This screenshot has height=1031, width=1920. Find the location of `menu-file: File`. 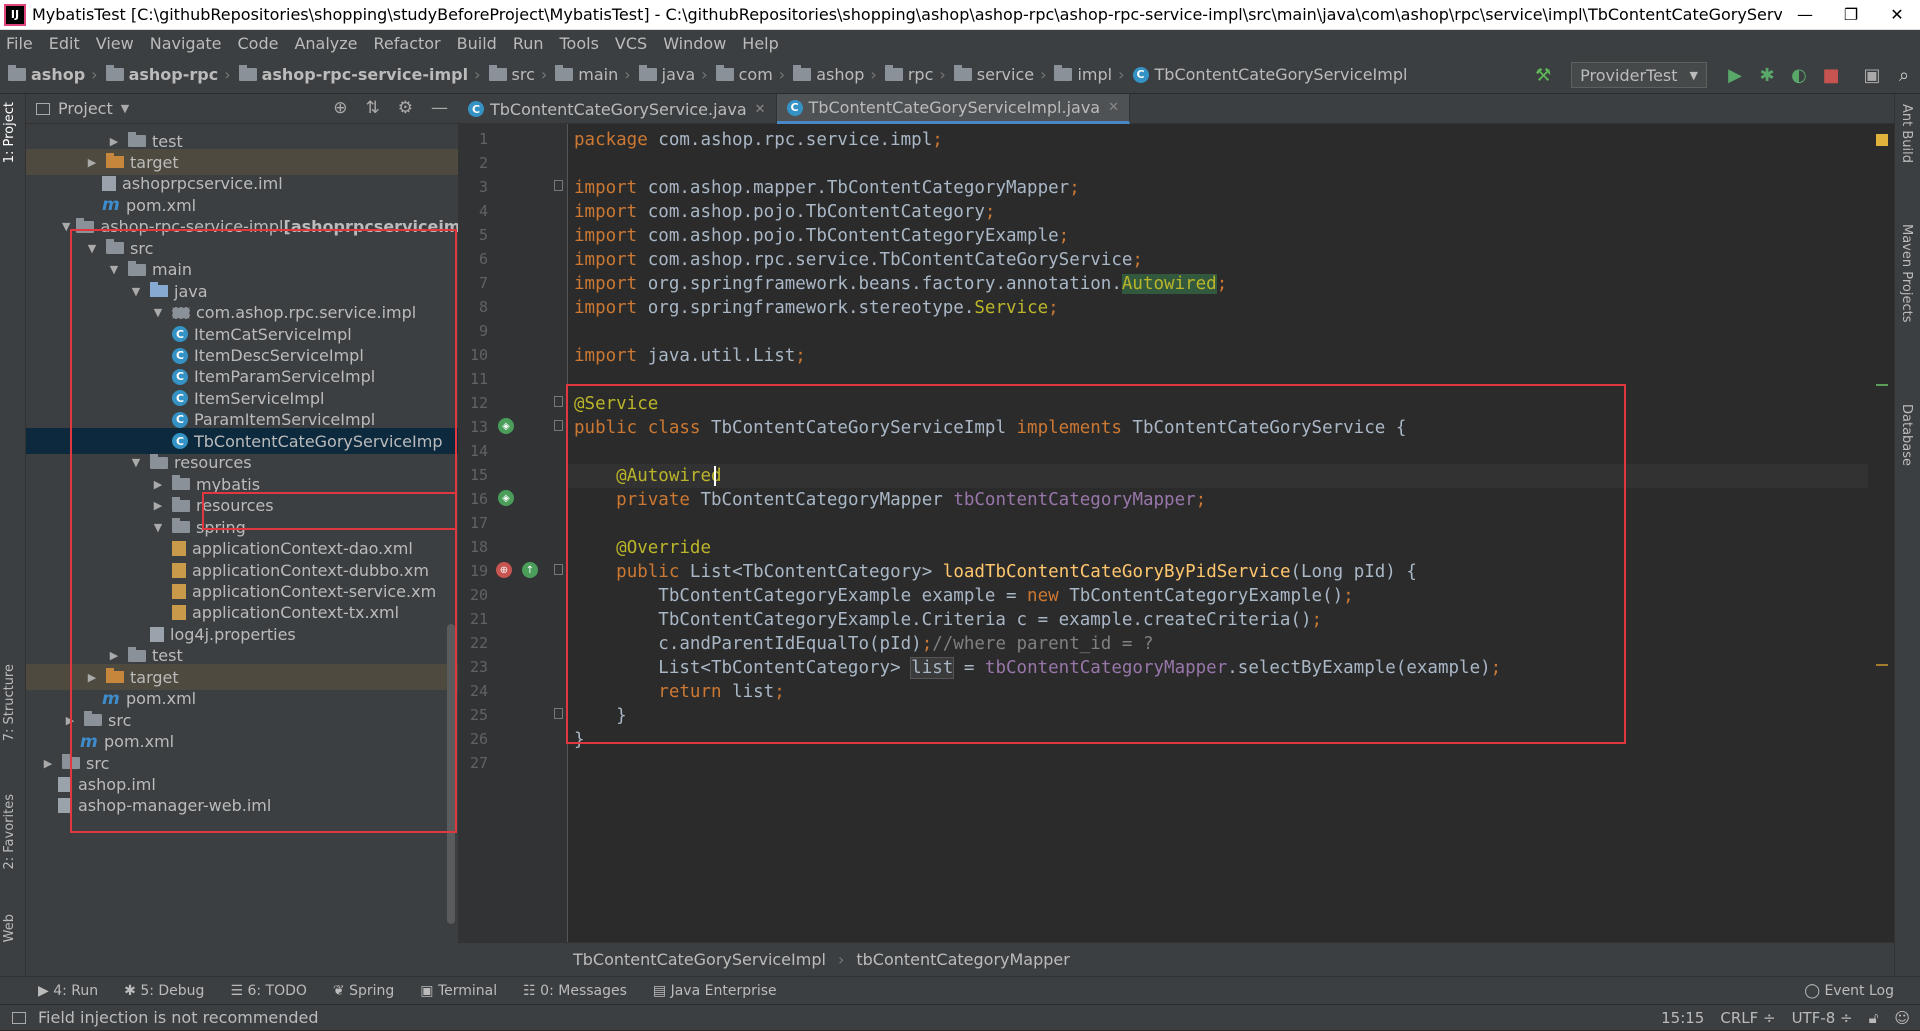

menu-file: File is located at coordinates (19, 43).